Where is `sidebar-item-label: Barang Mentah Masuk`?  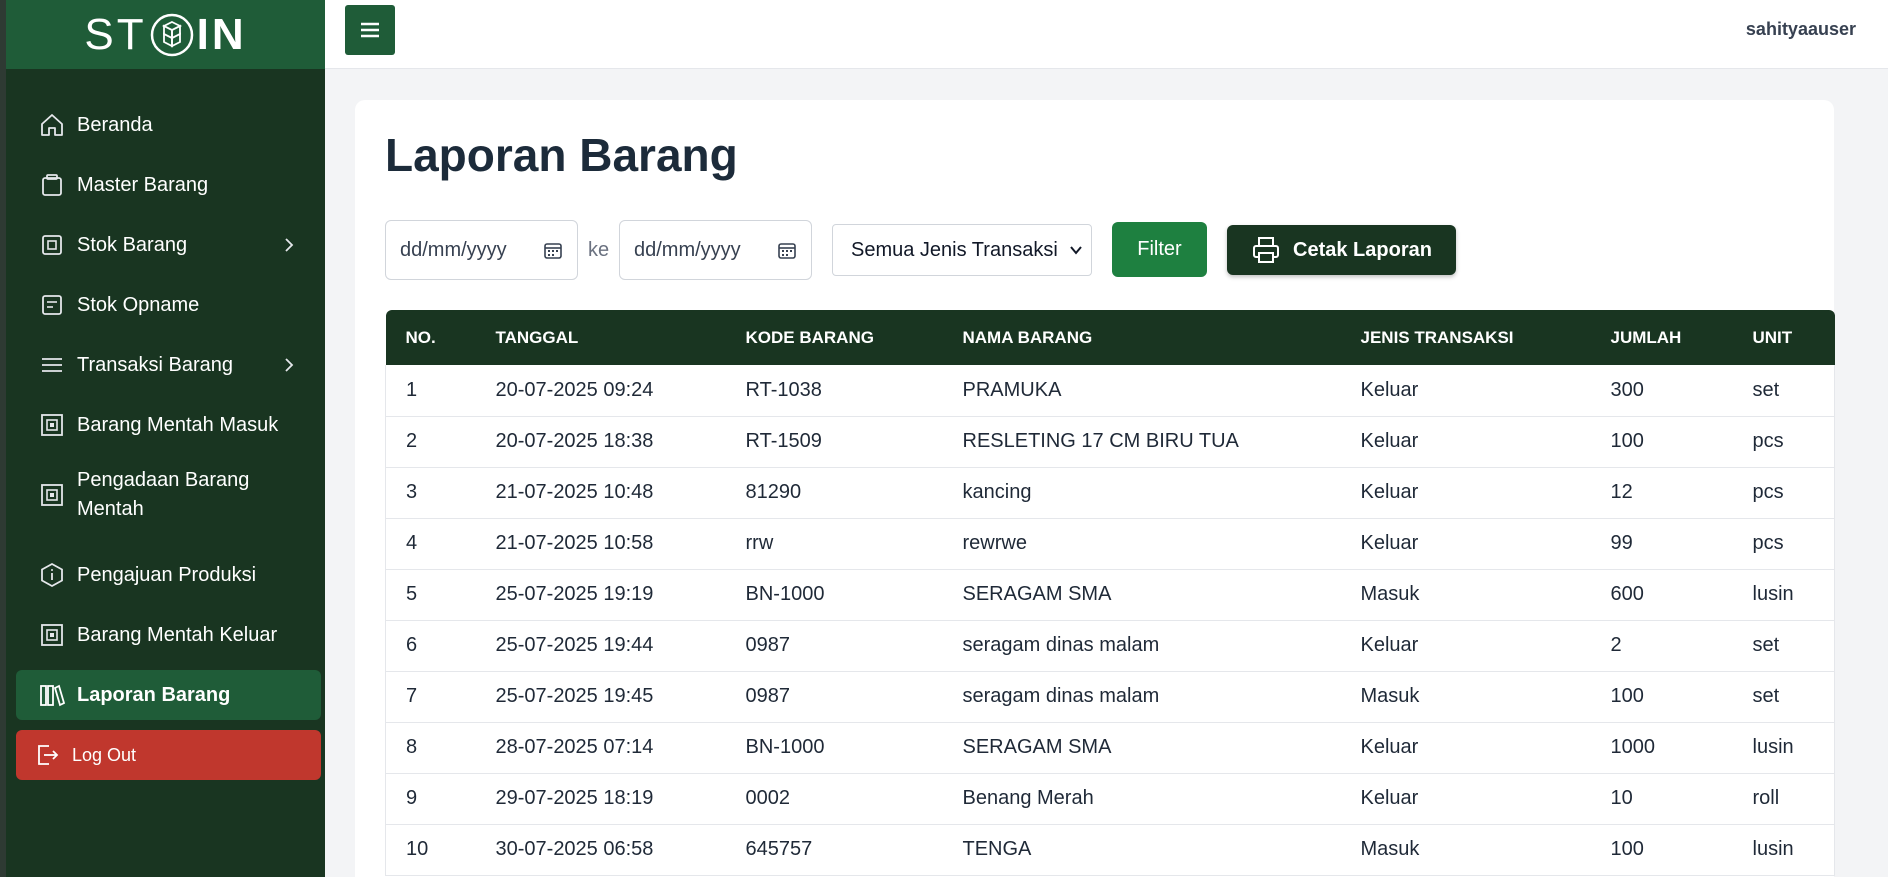 sidebar-item-label: Barang Mentah Masuk is located at coordinates (178, 424).